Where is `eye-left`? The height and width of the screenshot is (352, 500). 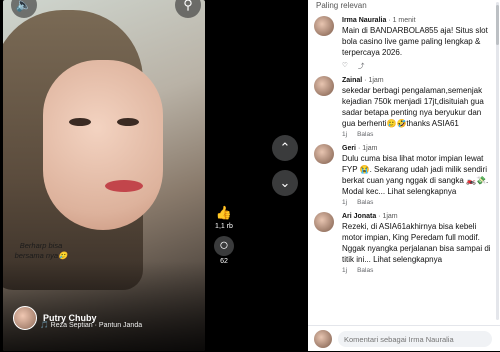
eye-left is located at coordinates (80, 122).